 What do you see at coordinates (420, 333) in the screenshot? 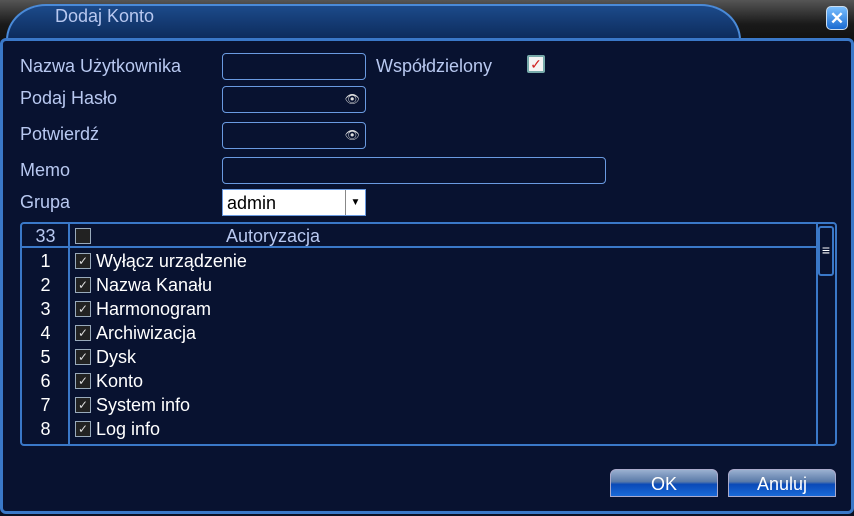
I see `table-row: 4 ✓ Archiwizacja` at bounding box center [420, 333].